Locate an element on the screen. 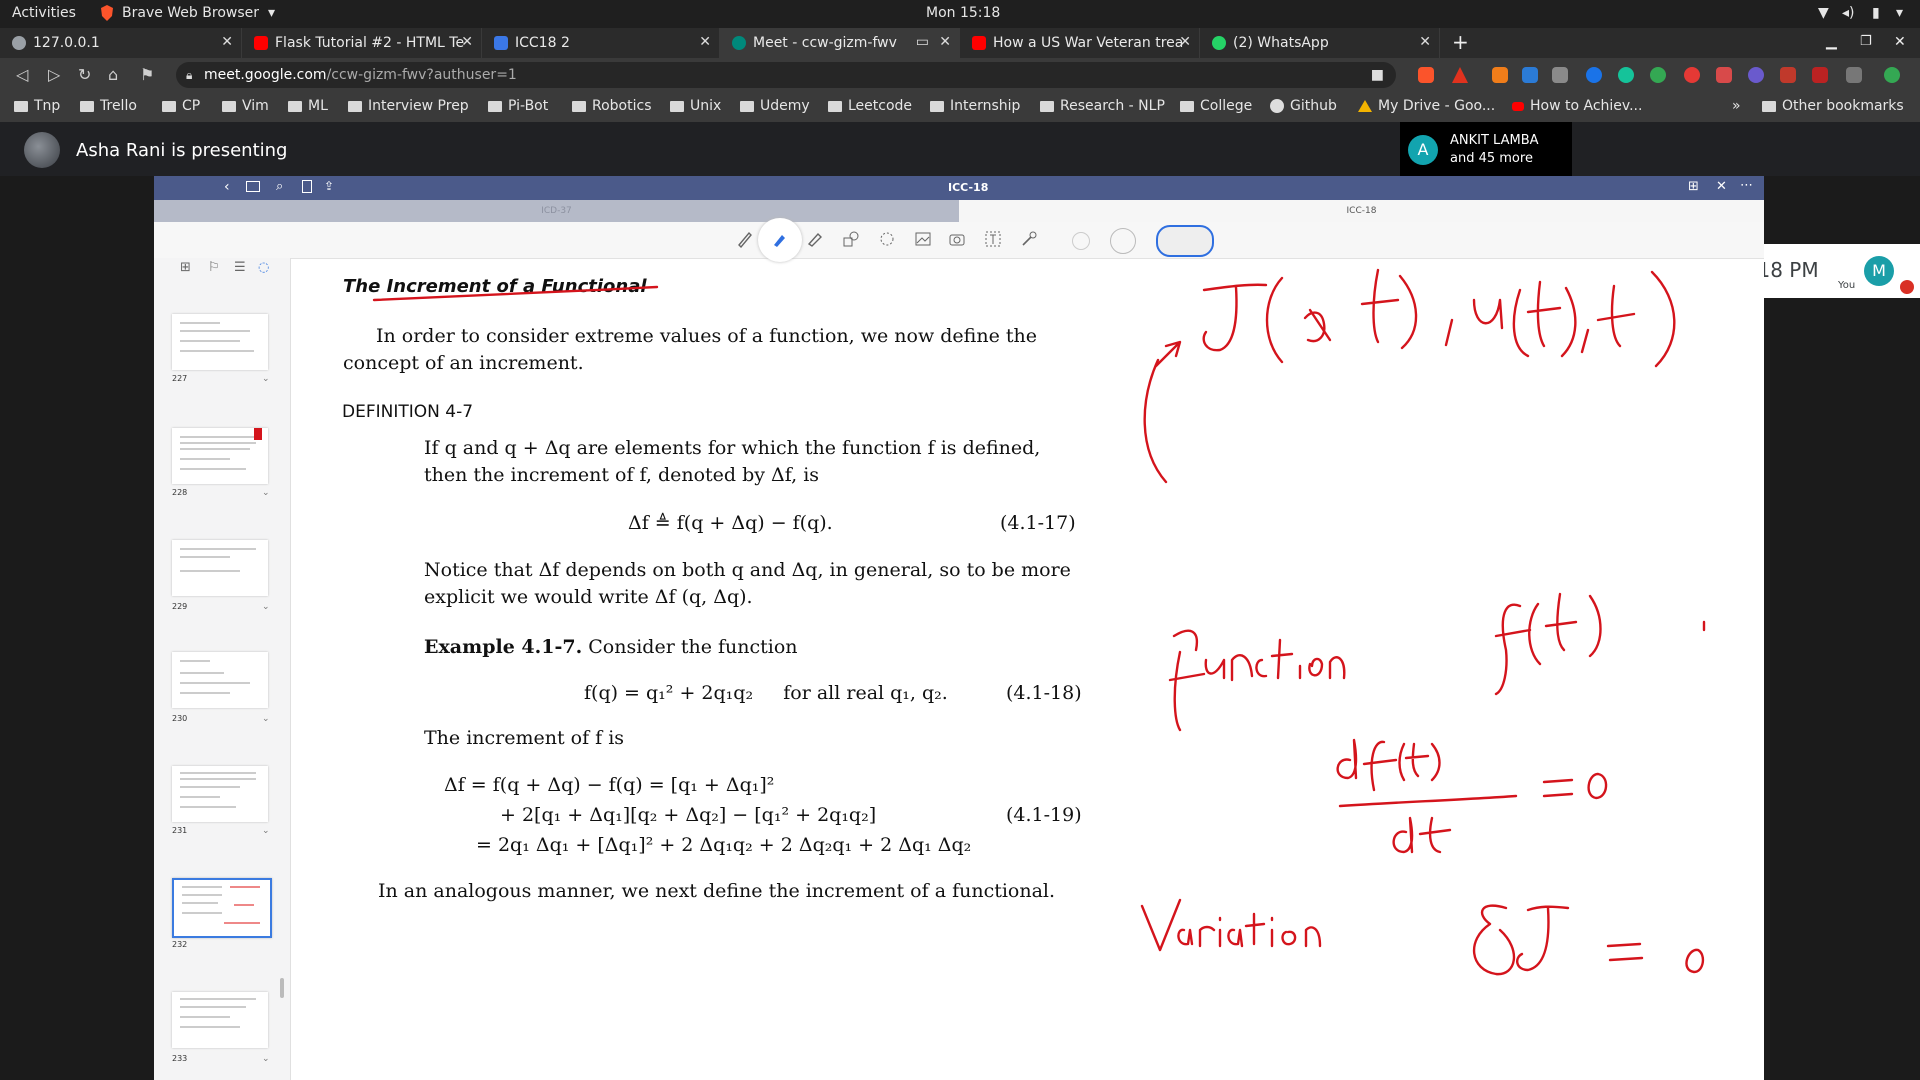 This screenshot has width=1920, height=1080. df-dt-numerator is located at coordinates (1388, 765).